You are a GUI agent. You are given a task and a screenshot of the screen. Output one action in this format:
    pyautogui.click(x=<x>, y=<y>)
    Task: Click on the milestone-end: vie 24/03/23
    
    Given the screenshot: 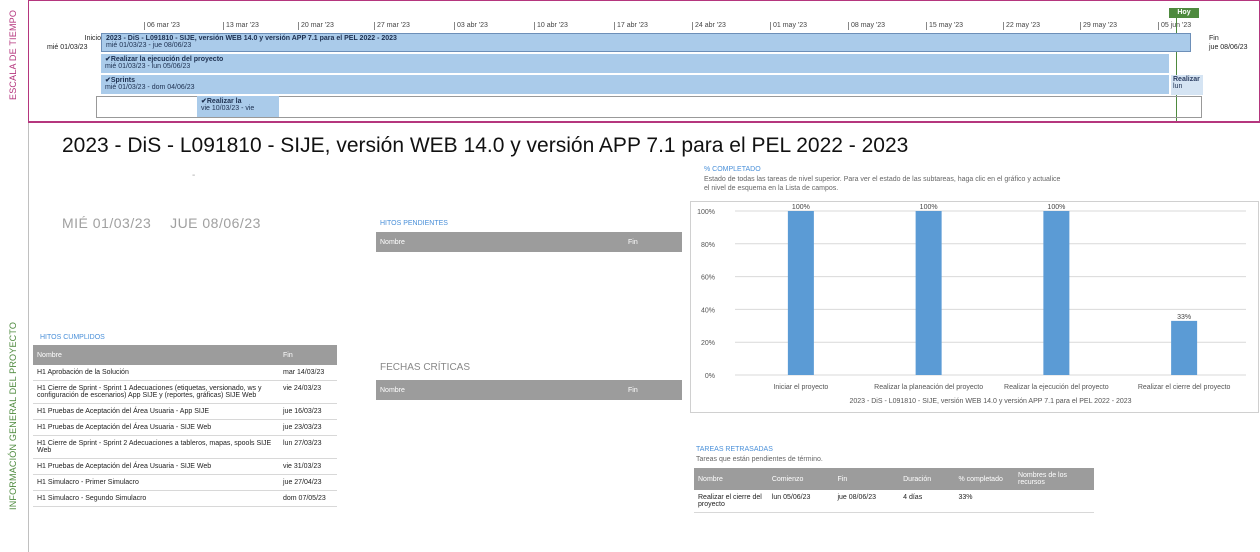 What is the action you would take?
    pyautogui.click(x=308, y=392)
    